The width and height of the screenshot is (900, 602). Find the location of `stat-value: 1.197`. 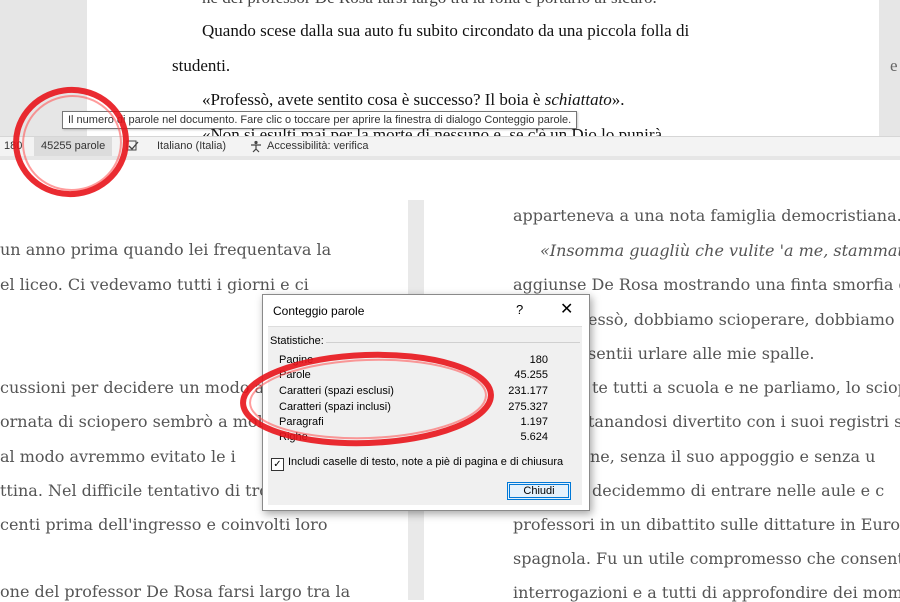

stat-value: 1.197 is located at coordinates (534, 422).